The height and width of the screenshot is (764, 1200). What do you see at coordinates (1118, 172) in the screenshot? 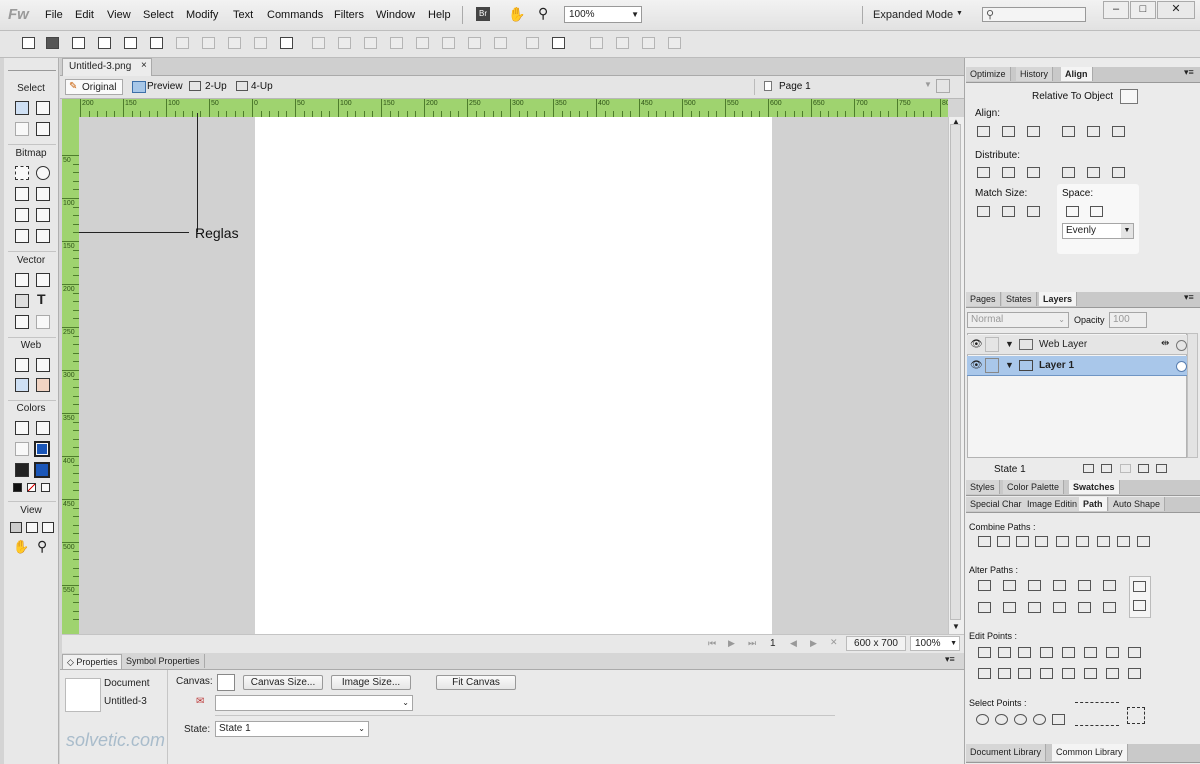
I see `distribute-right-icon` at bounding box center [1118, 172].